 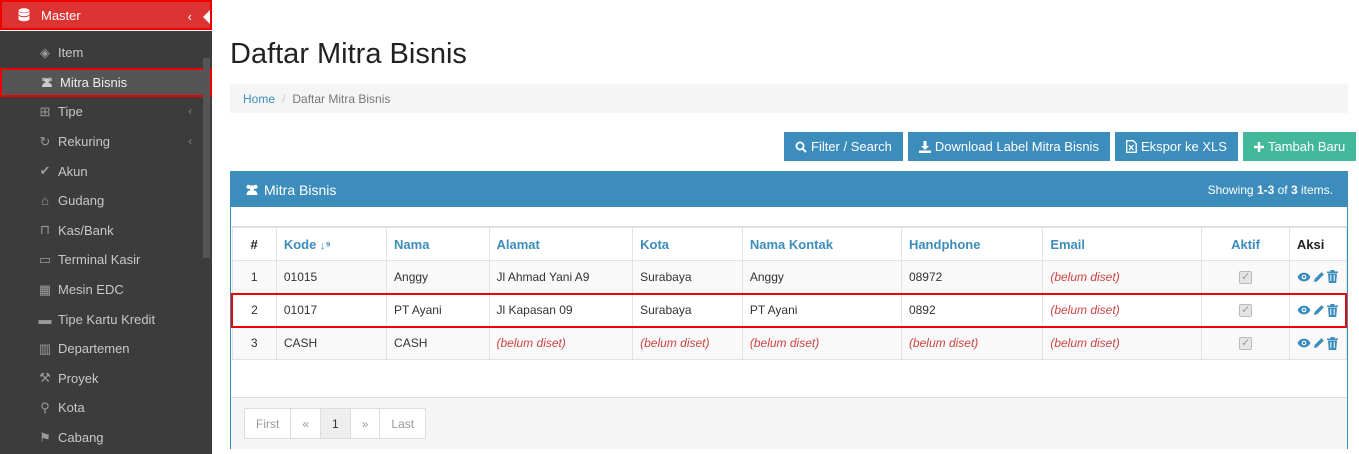 I want to click on sidebar-item-rekuring: ↻ Rekuring ‹, so click(x=106, y=142).